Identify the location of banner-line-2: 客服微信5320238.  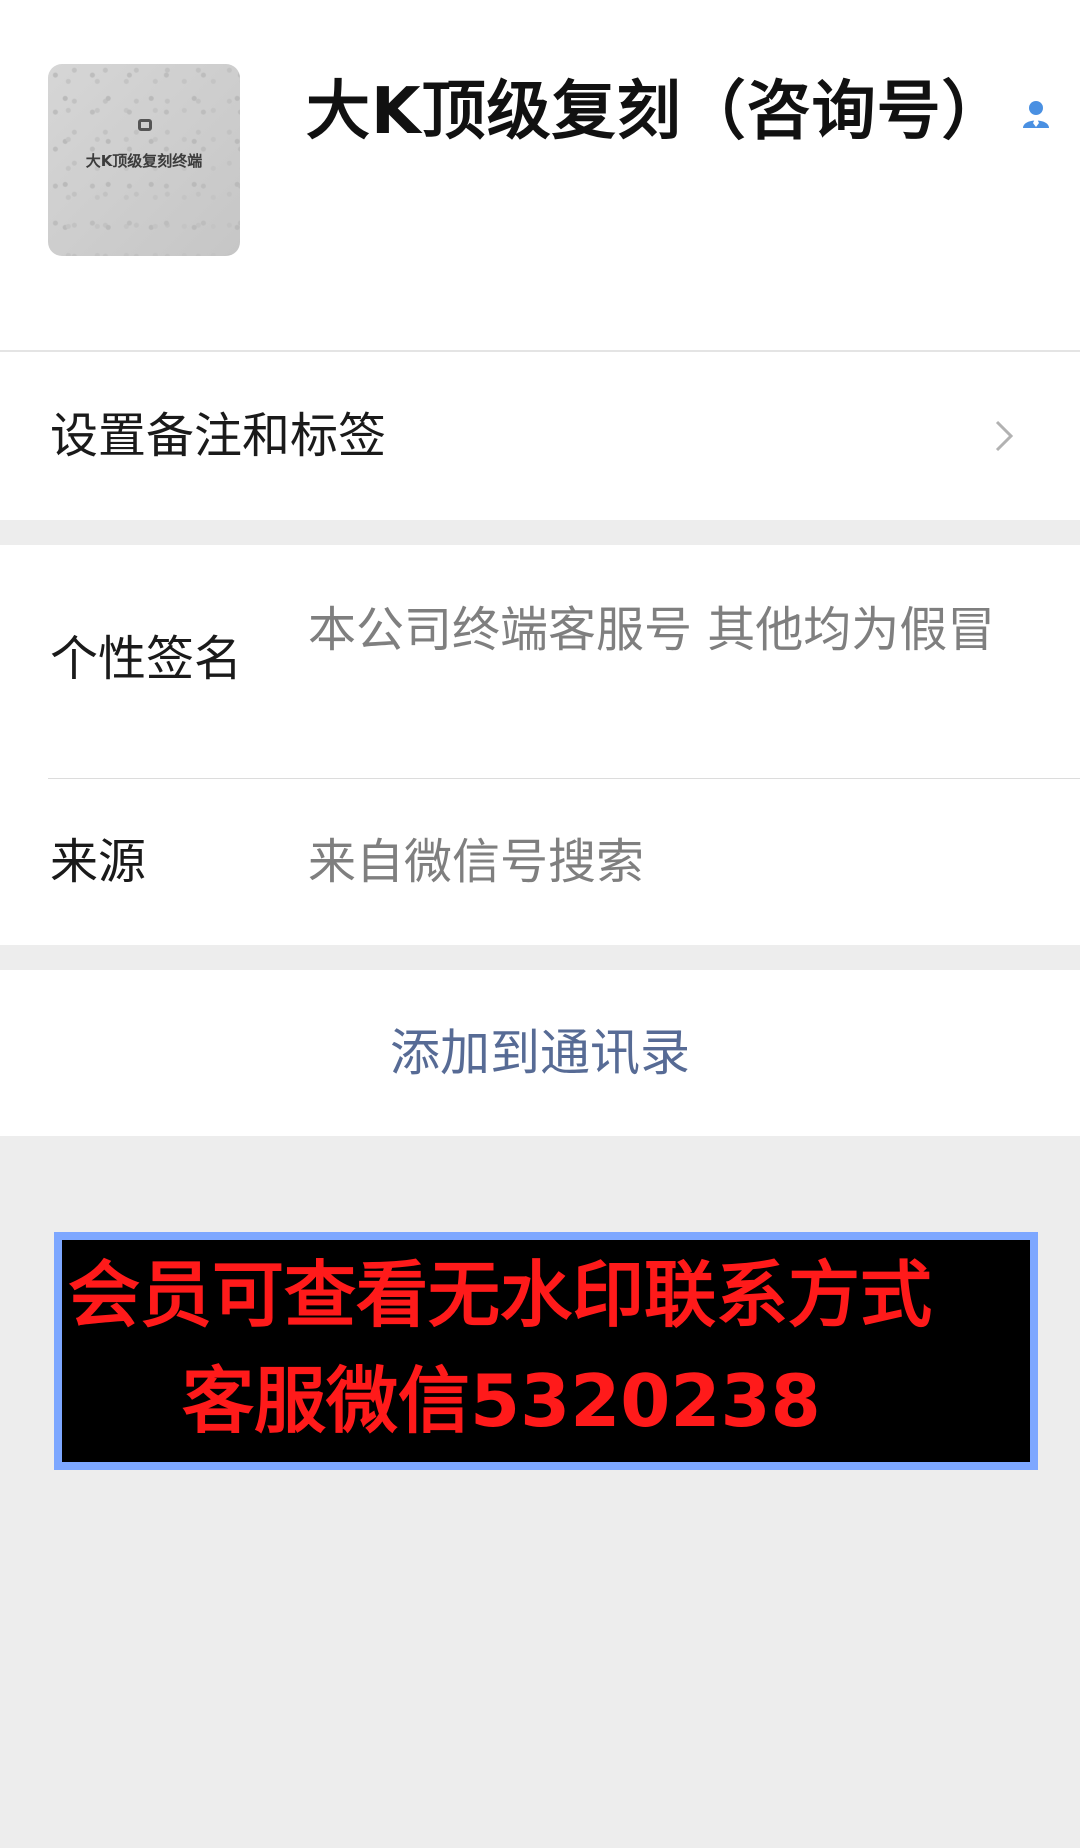
(501, 1401).